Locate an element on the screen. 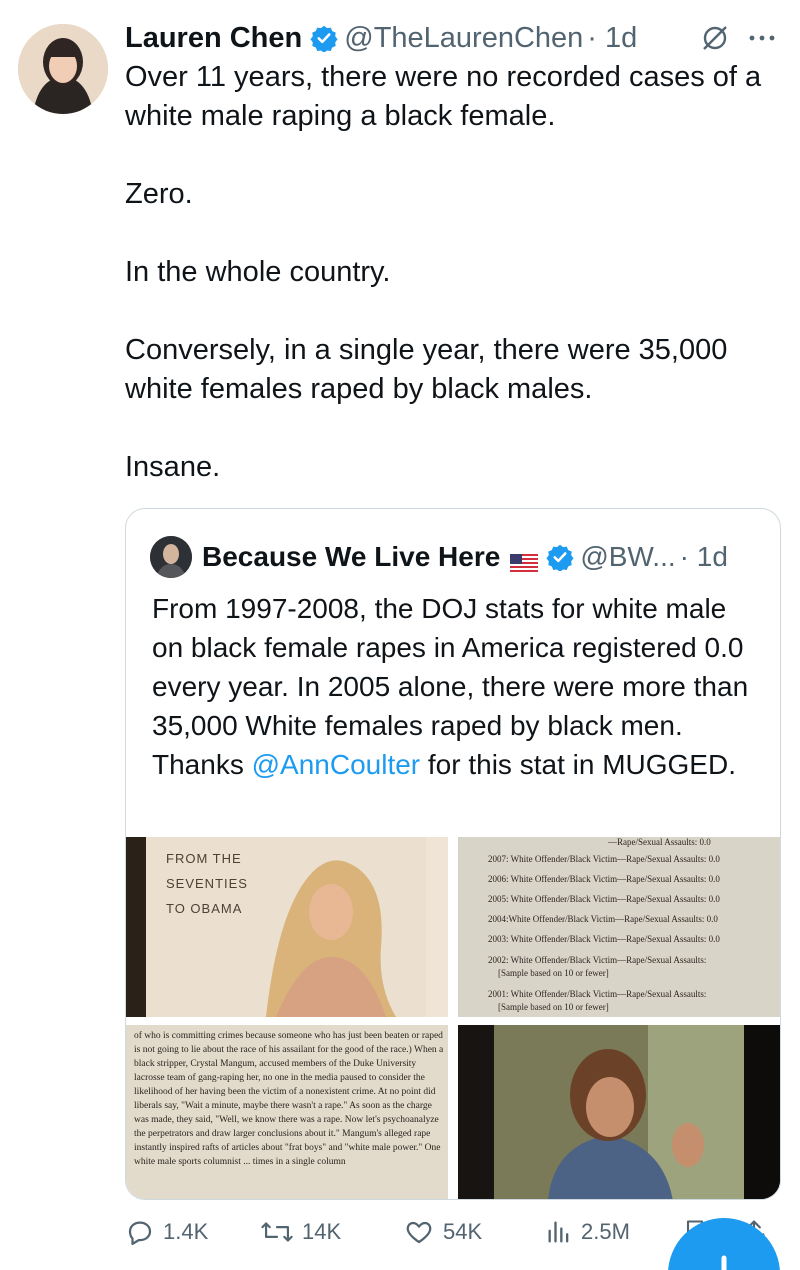 This screenshot has width=800, height=1270. grok-icon is located at coordinates (715, 38).